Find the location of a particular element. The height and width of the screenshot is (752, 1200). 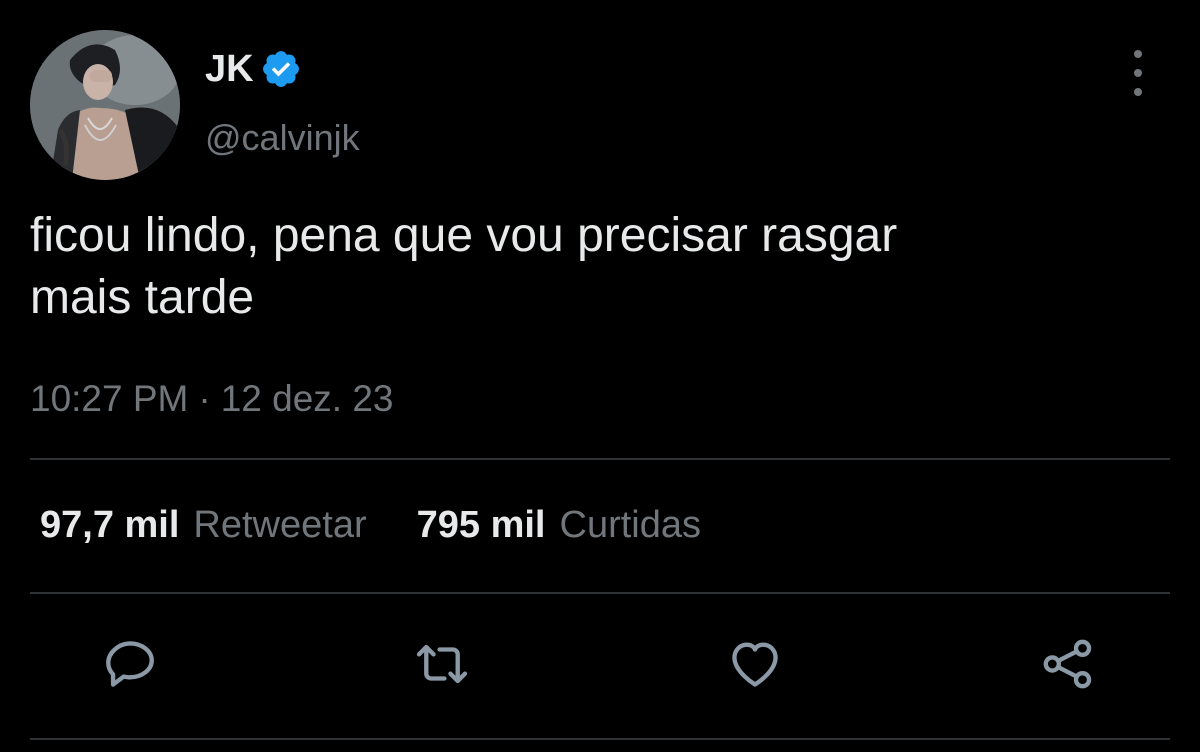

author-handle: @calvinjk is located at coordinates (282, 138).